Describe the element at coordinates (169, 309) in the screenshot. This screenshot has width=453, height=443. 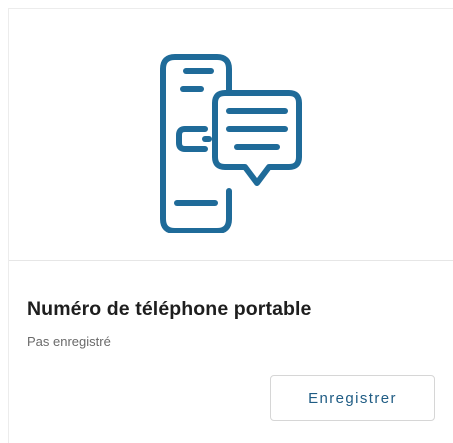
I see `card-title: Numéro de téléphone portable` at that location.